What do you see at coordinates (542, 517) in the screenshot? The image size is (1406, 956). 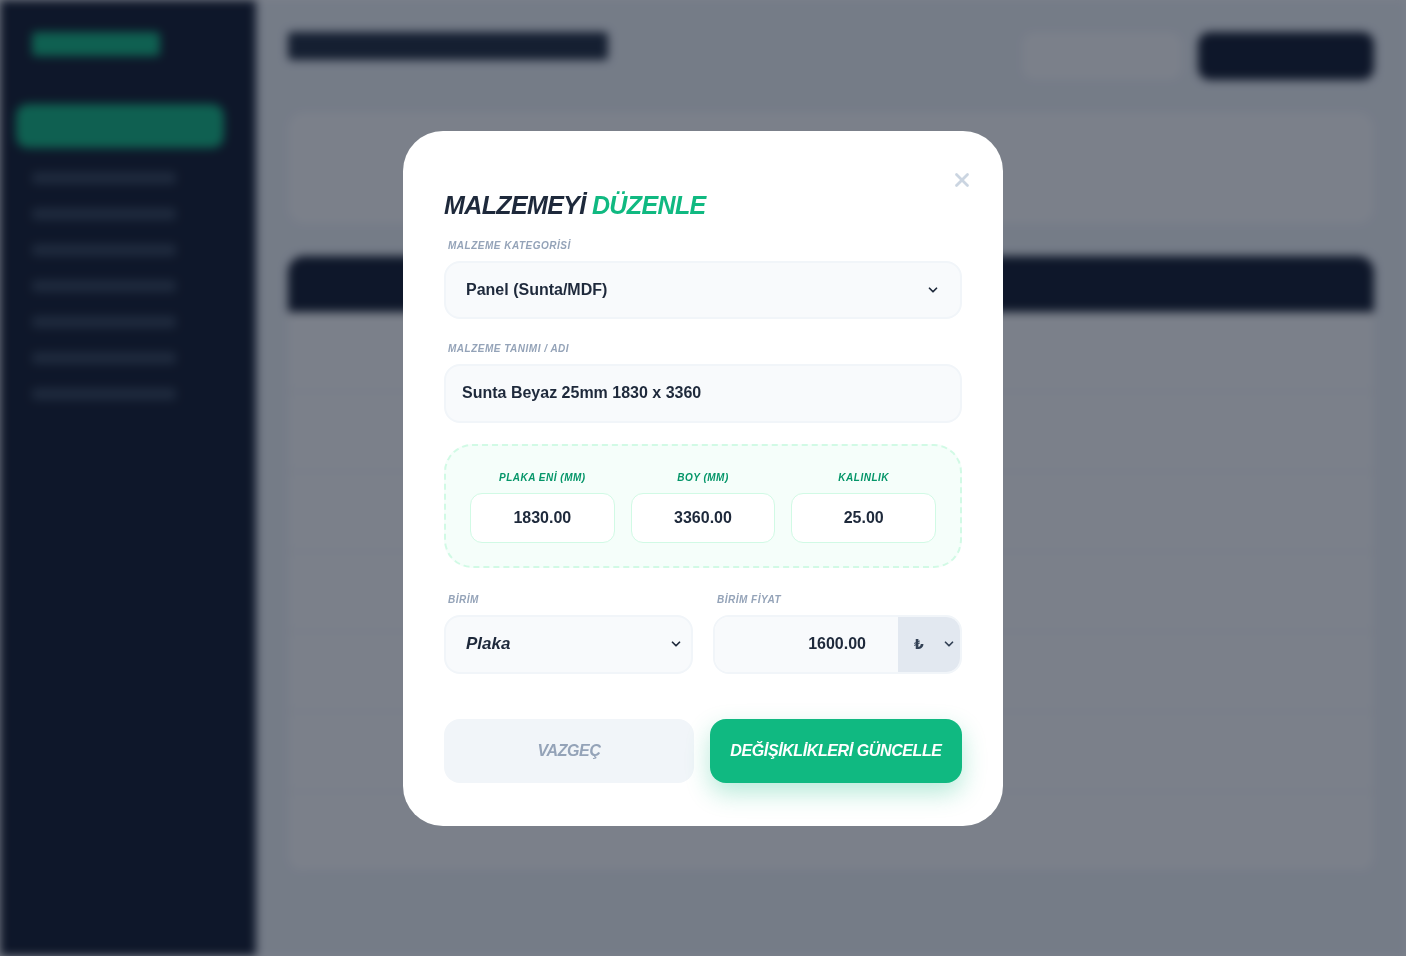 I see `dimension-input: 1830.00` at bounding box center [542, 517].